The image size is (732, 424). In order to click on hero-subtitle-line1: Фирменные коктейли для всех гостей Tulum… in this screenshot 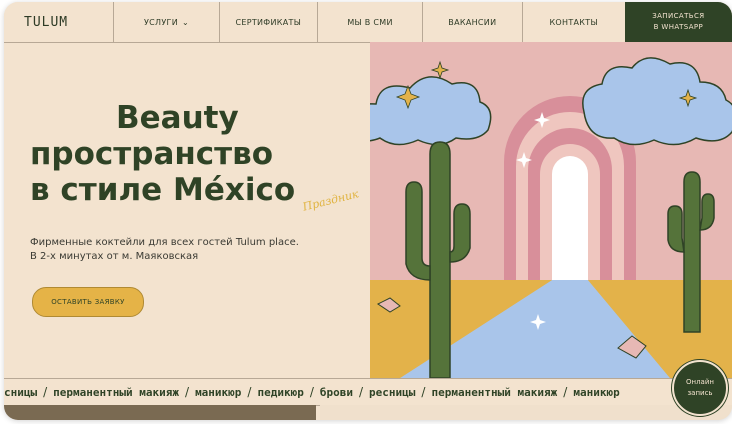, I will do `click(164, 242)`.